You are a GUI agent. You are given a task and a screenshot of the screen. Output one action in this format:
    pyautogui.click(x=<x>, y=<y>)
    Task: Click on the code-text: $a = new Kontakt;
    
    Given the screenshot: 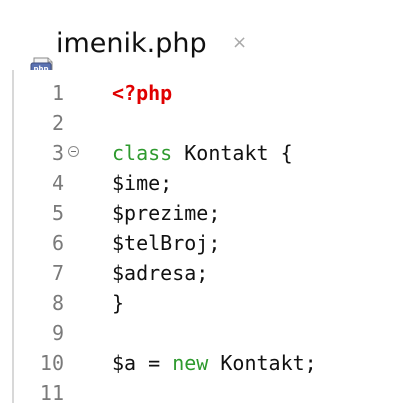 What is the action you would take?
    pyautogui.click(x=214, y=363)
    